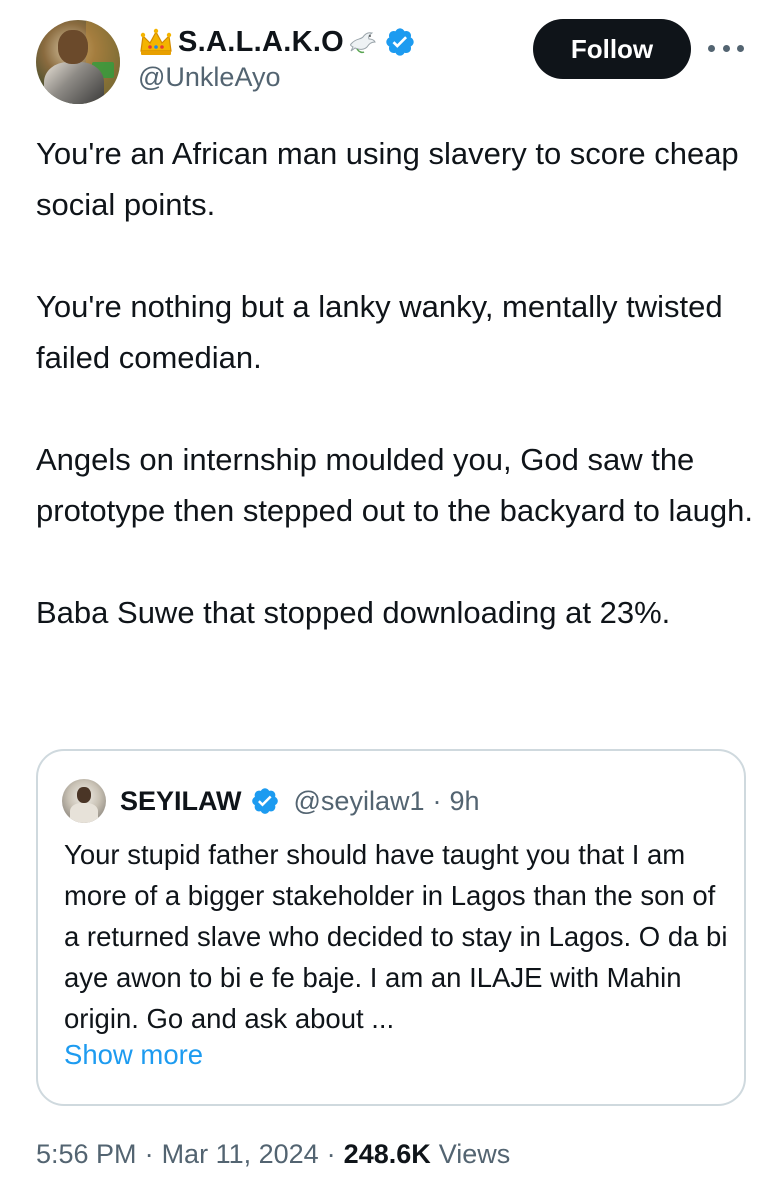 The height and width of the screenshot is (1200, 781). What do you see at coordinates (133, 1055) in the screenshot?
I see `show-more-link: Show more` at bounding box center [133, 1055].